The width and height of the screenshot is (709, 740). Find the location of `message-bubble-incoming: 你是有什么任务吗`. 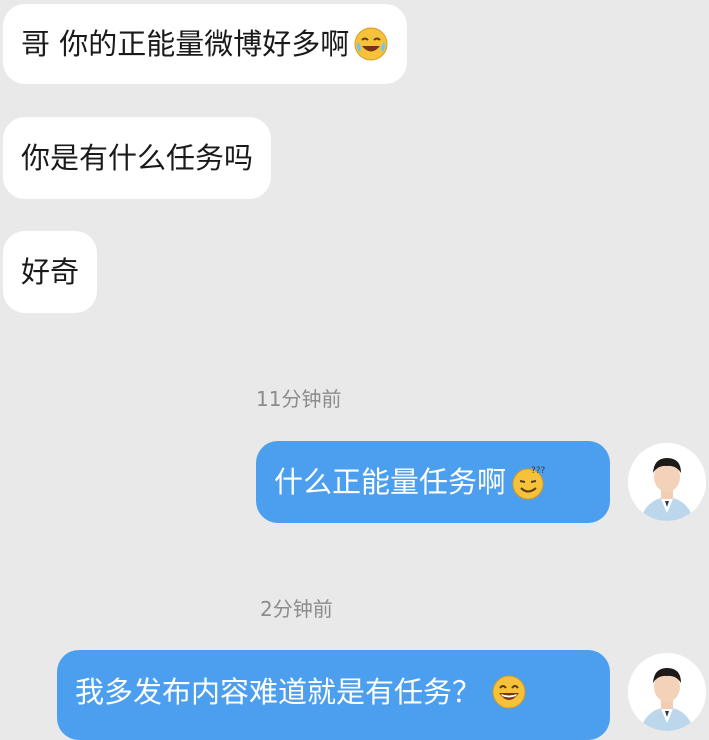

message-bubble-incoming: 你是有什么任务吗 is located at coordinates (137, 158).